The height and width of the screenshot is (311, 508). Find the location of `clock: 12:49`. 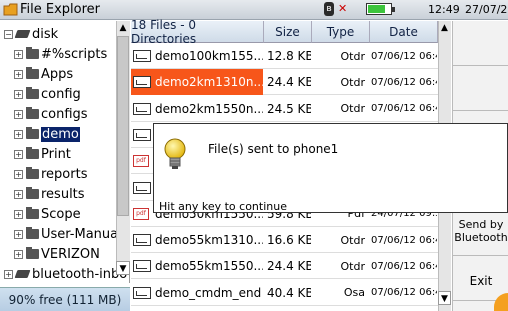

clock: 12:49 is located at coordinates (444, 9).